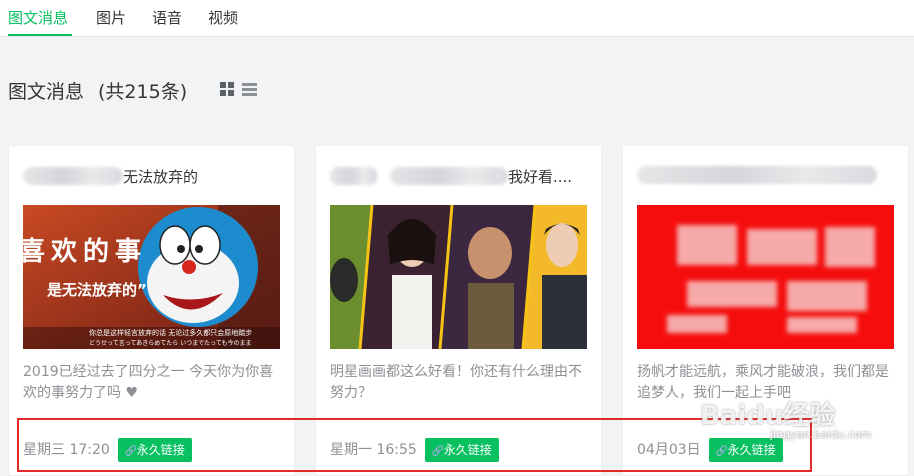 Image resolution: width=914 pixels, height=476 pixels. I want to click on tab-images: 图片, so click(111, 17).